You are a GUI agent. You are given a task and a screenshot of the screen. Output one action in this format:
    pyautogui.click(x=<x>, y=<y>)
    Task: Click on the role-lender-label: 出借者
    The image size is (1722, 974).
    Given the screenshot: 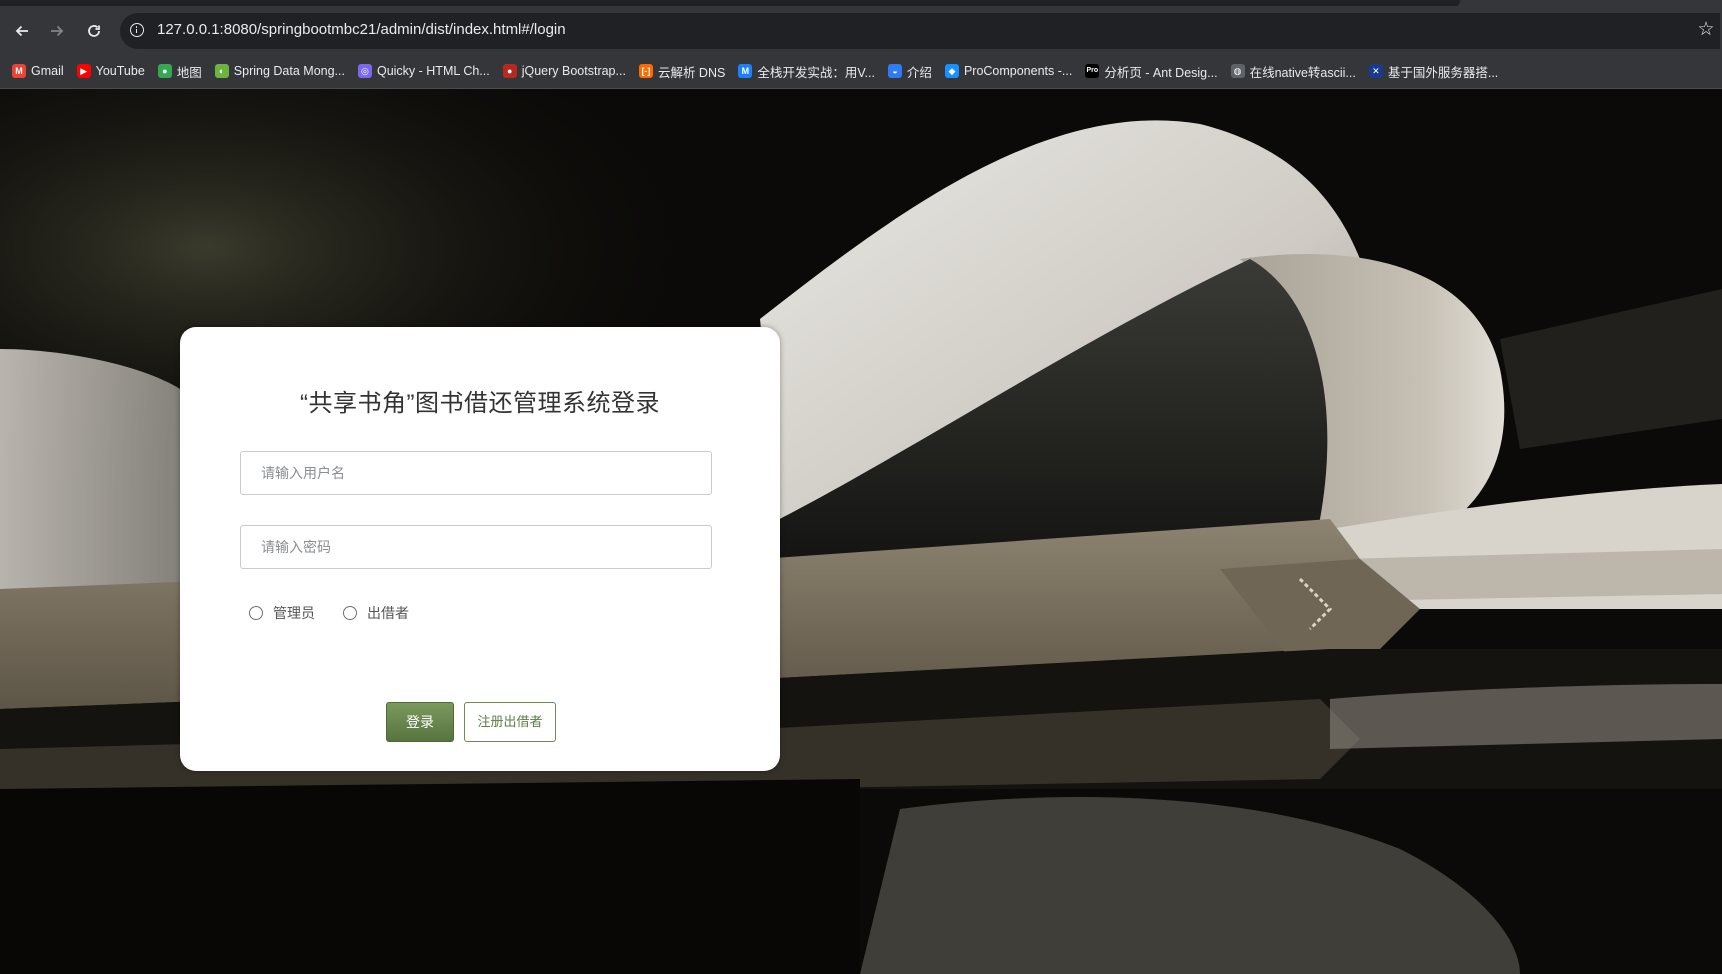 What is the action you would take?
    pyautogui.click(x=388, y=613)
    